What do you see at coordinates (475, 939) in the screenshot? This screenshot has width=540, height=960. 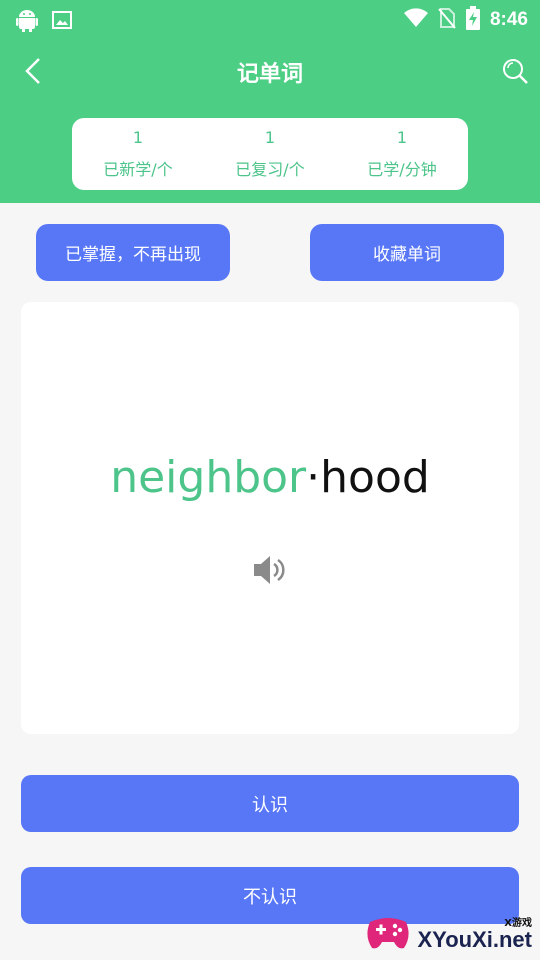 I see `watermark-main: XYouXi.net` at bounding box center [475, 939].